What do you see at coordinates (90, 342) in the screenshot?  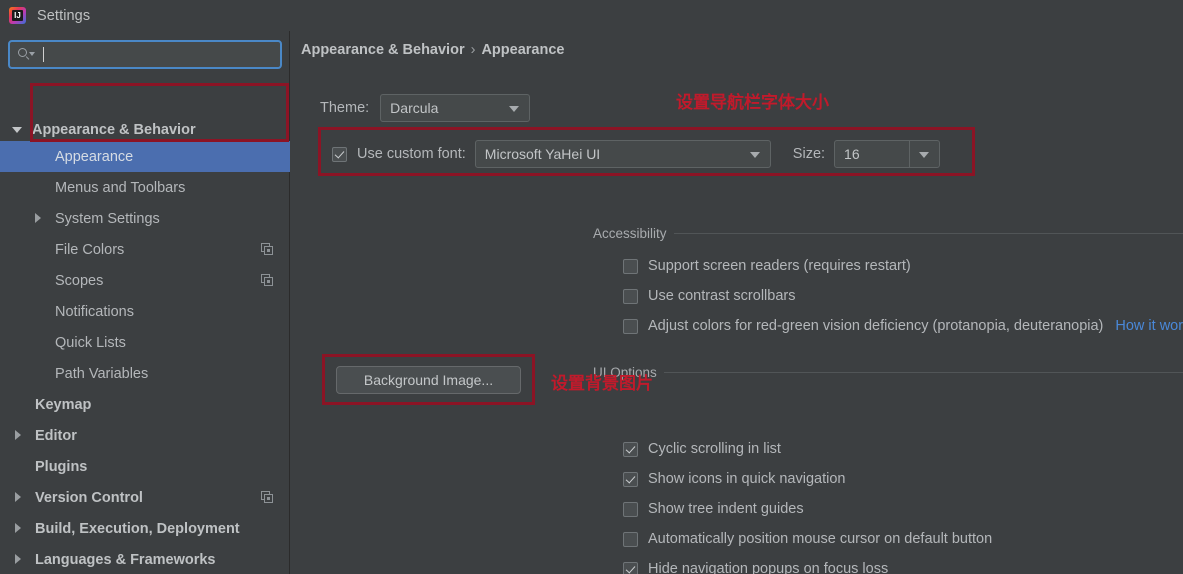 I see `sidebar-item-label: Quick Lists` at bounding box center [90, 342].